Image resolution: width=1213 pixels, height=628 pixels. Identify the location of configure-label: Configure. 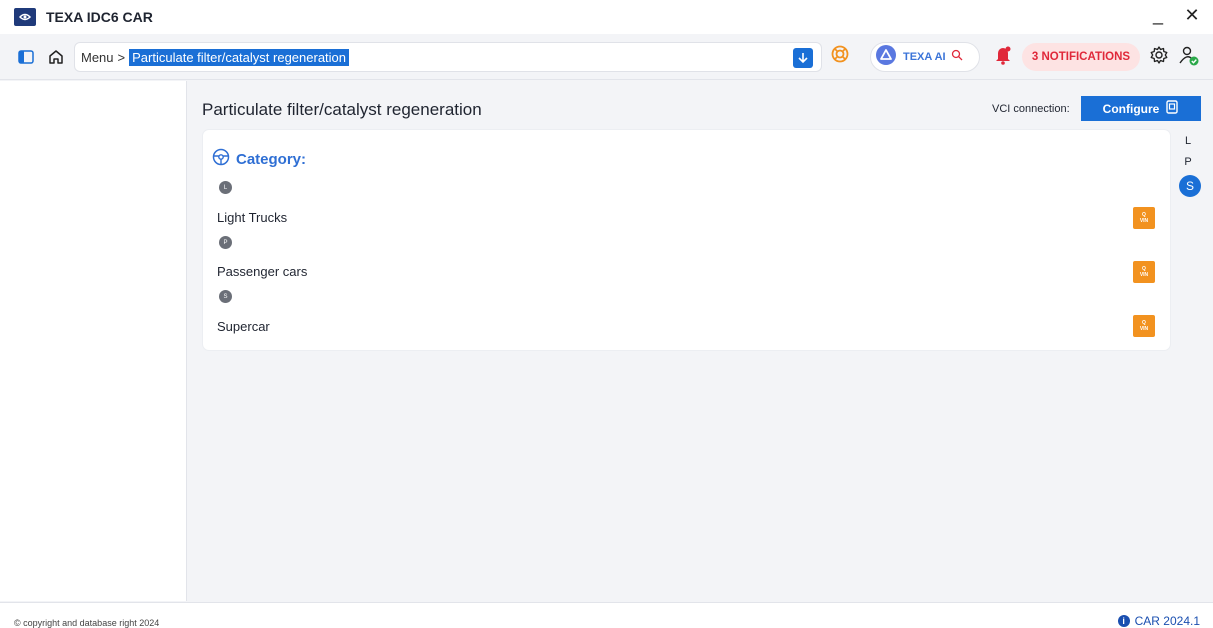
(1131, 108).